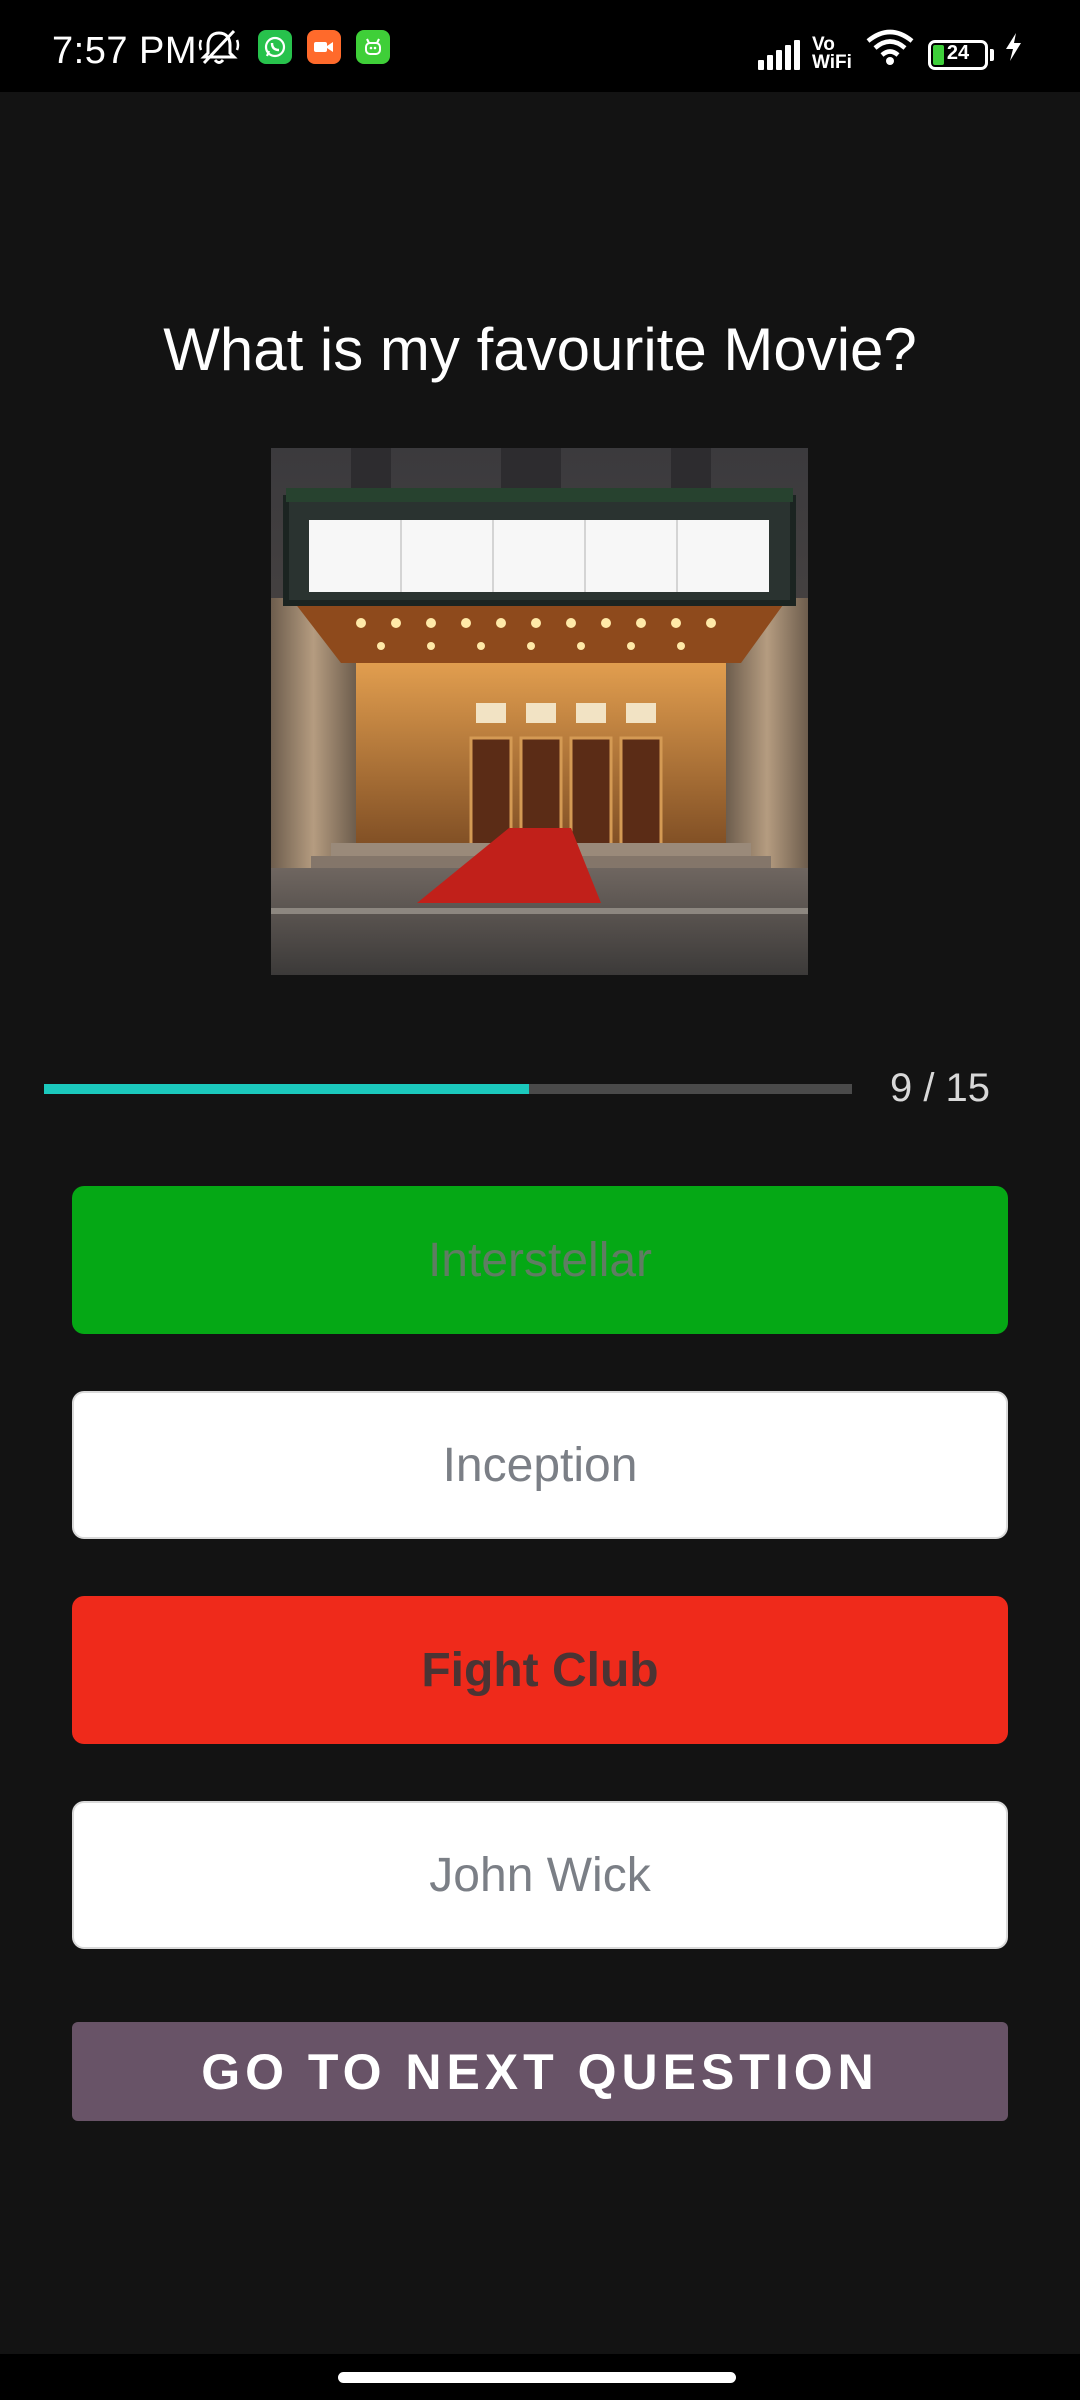 The height and width of the screenshot is (2400, 1080). I want to click on status-bar: 7:57 PM Vo WiFi 24, so click(540, 46).